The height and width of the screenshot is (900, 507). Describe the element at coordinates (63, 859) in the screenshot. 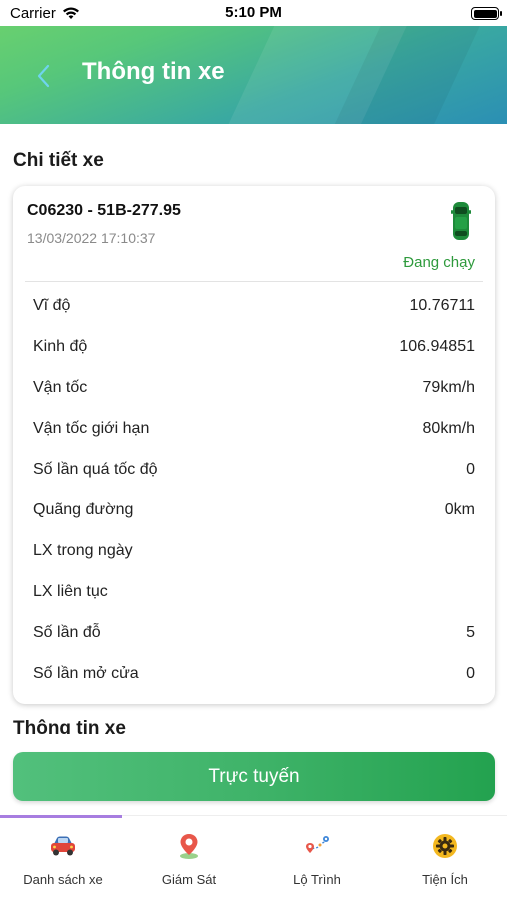

I see `tab-vehicle-list: Danh sách xe` at that location.